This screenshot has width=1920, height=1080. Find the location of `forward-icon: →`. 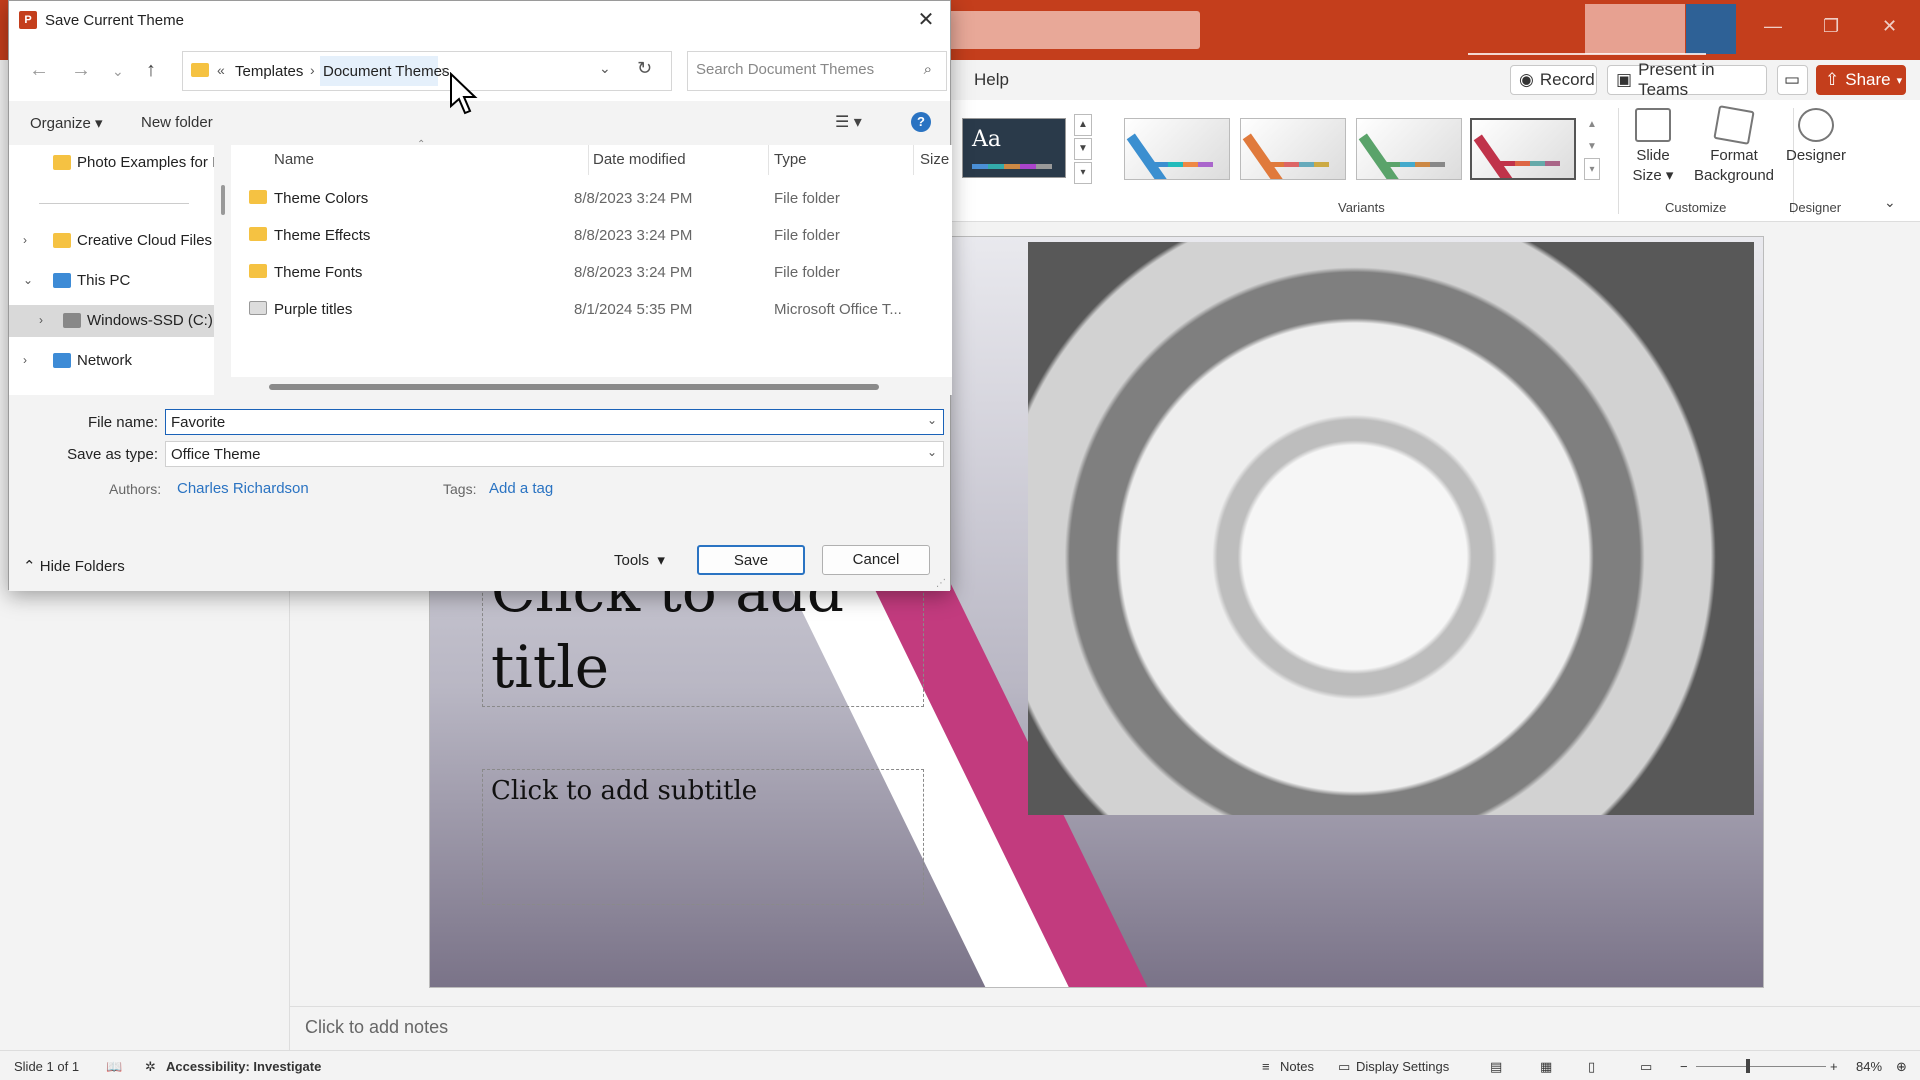

forward-icon: → is located at coordinates (81, 70).